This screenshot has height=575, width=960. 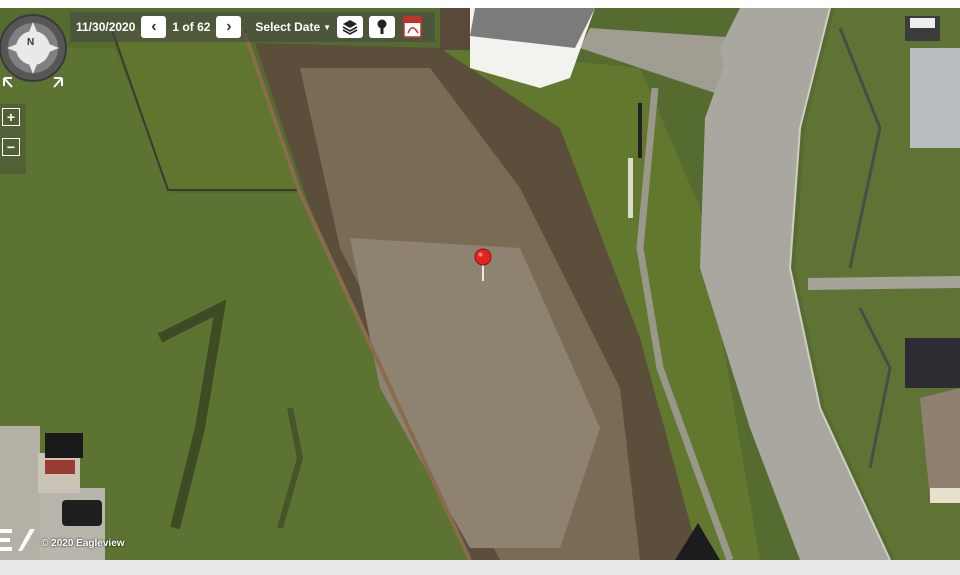 What do you see at coordinates (83, 543) in the screenshot?
I see `copyright-text: © 2020 Eagleview` at bounding box center [83, 543].